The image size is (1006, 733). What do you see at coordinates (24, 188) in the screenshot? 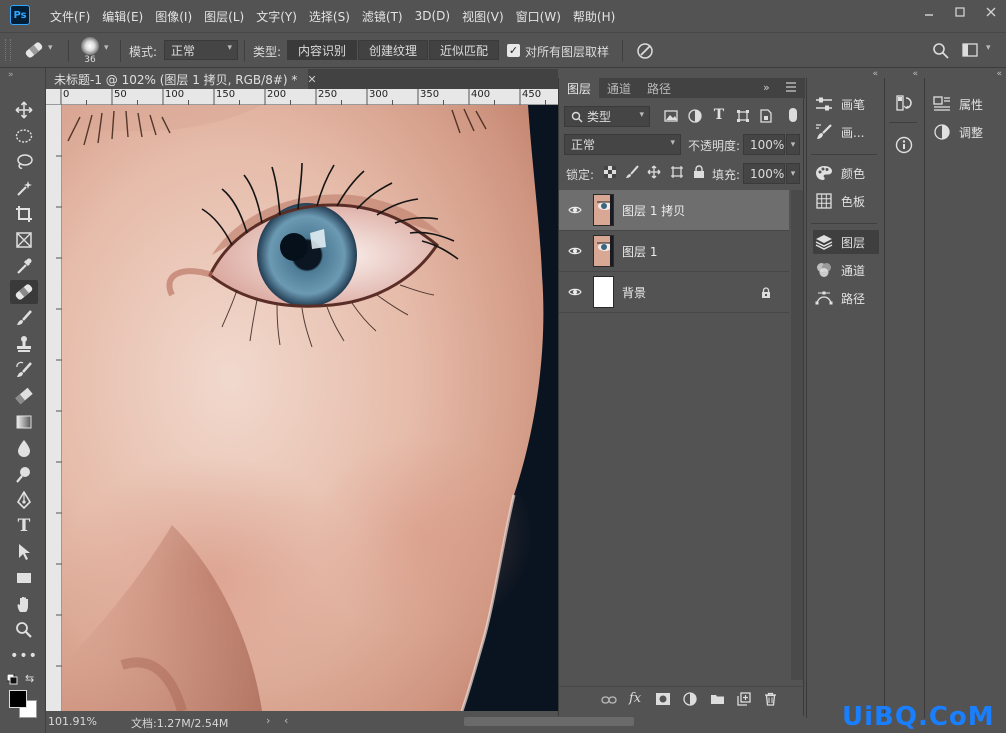
I see `quick-select-tool` at bounding box center [24, 188].